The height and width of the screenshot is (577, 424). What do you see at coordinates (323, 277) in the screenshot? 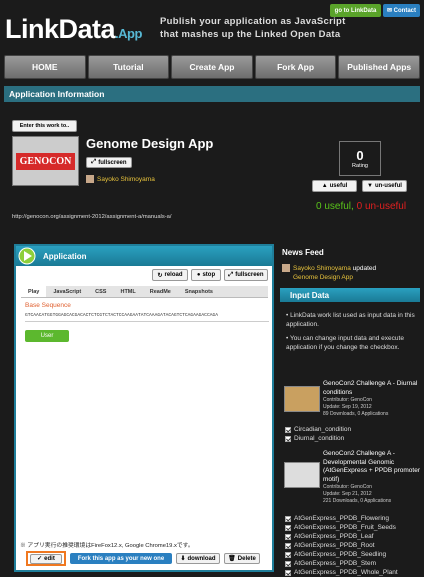
I see `news-app-link: Genome Design App` at bounding box center [323, 277].